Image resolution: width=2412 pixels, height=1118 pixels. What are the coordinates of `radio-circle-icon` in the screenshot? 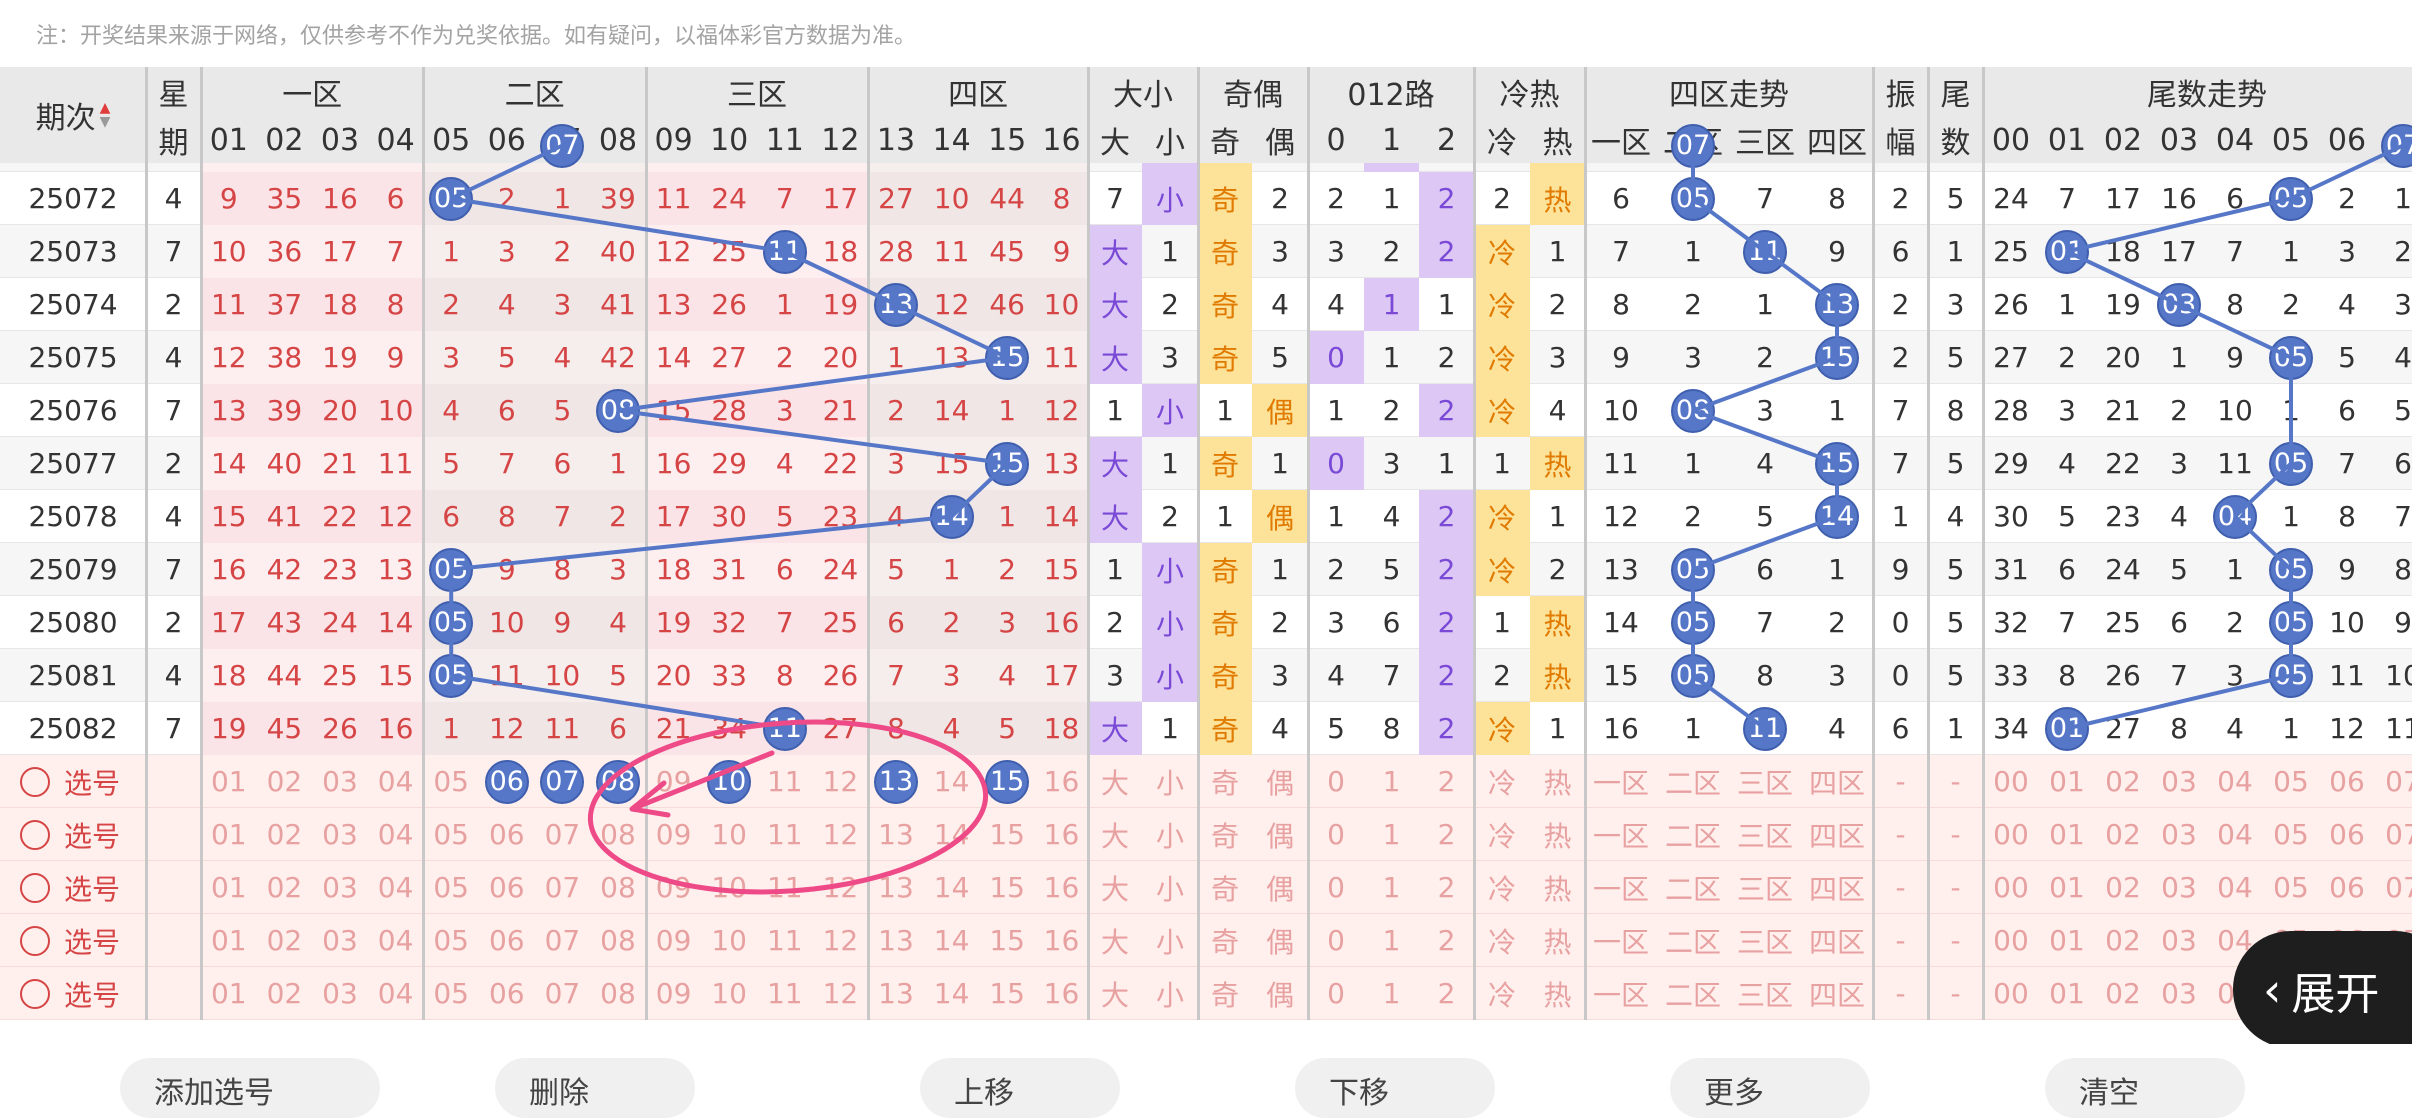 It's located at (35, 781).